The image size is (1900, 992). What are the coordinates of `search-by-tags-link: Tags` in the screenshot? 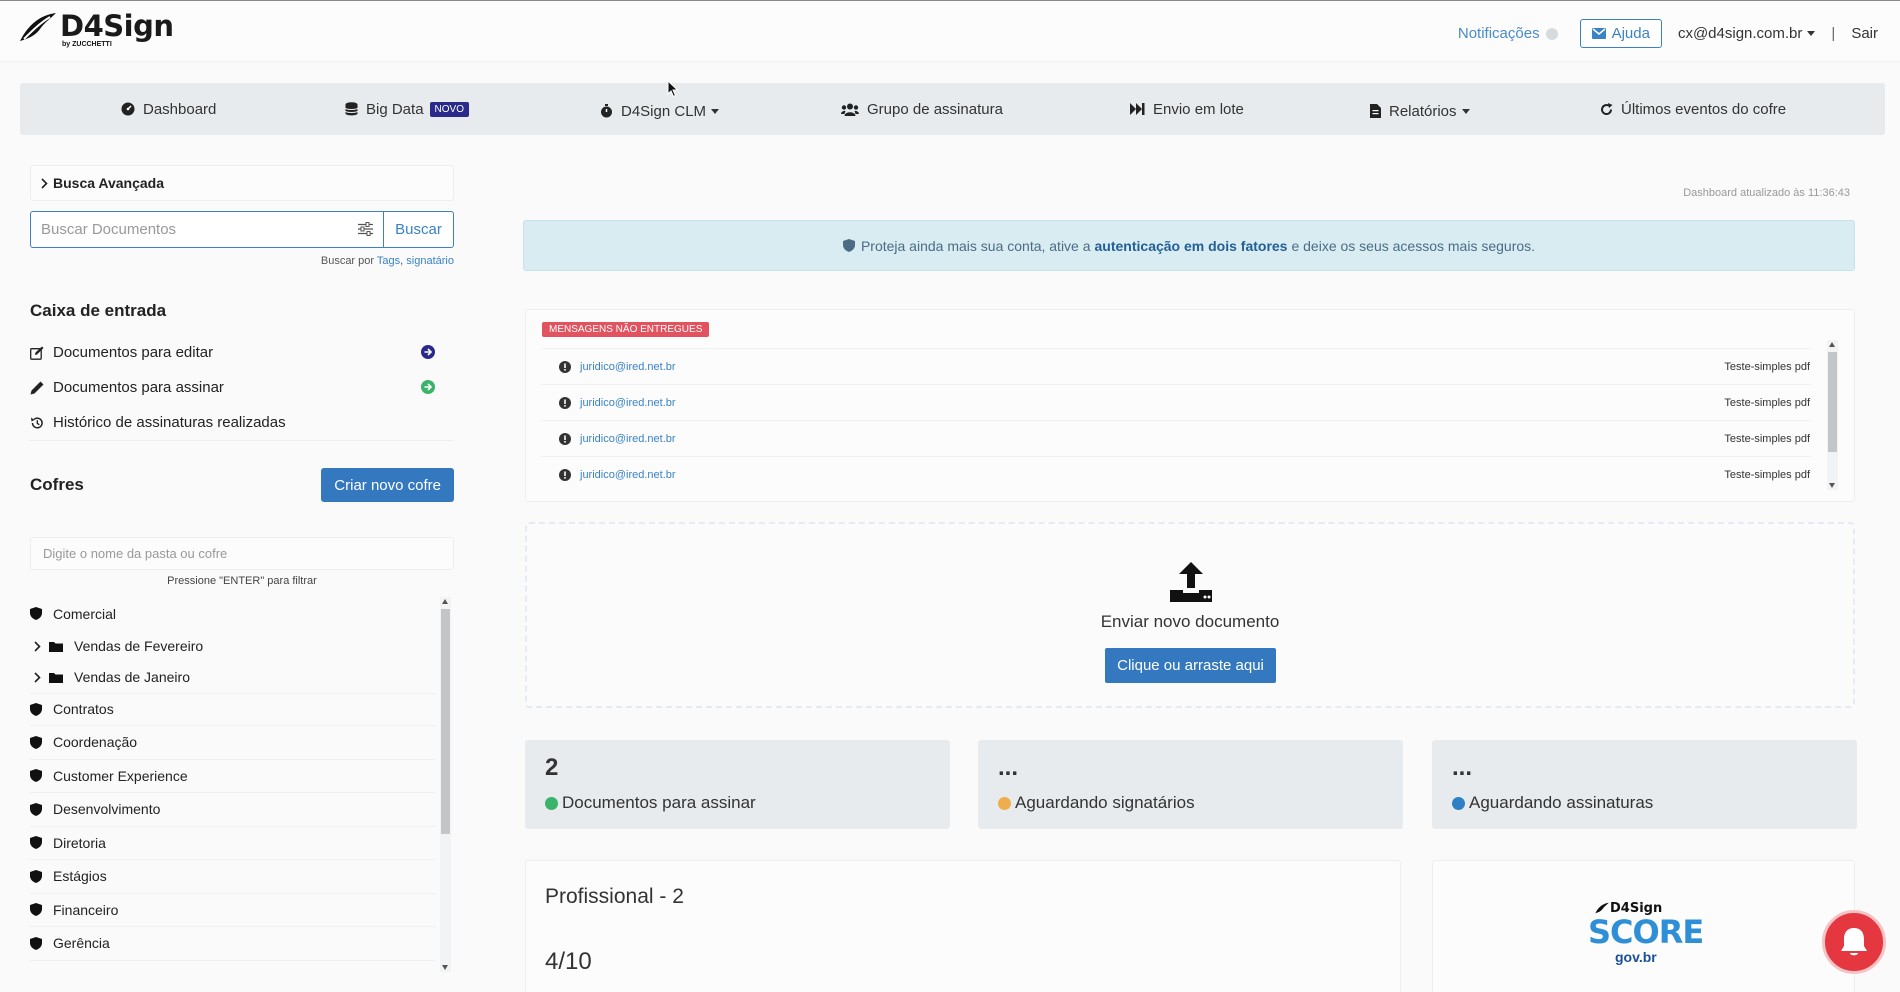 It's located at (388, 261).